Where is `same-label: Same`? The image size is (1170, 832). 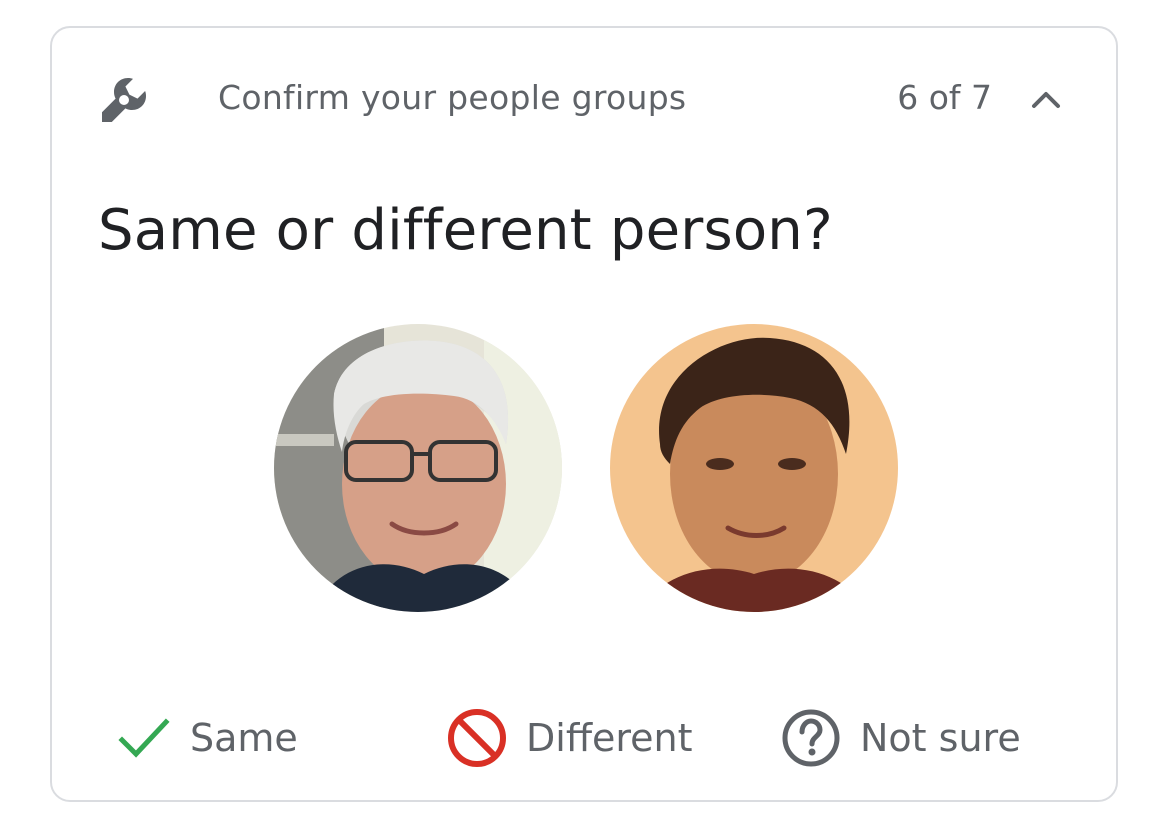
same-label: Same is located at coordinates (244, 738).